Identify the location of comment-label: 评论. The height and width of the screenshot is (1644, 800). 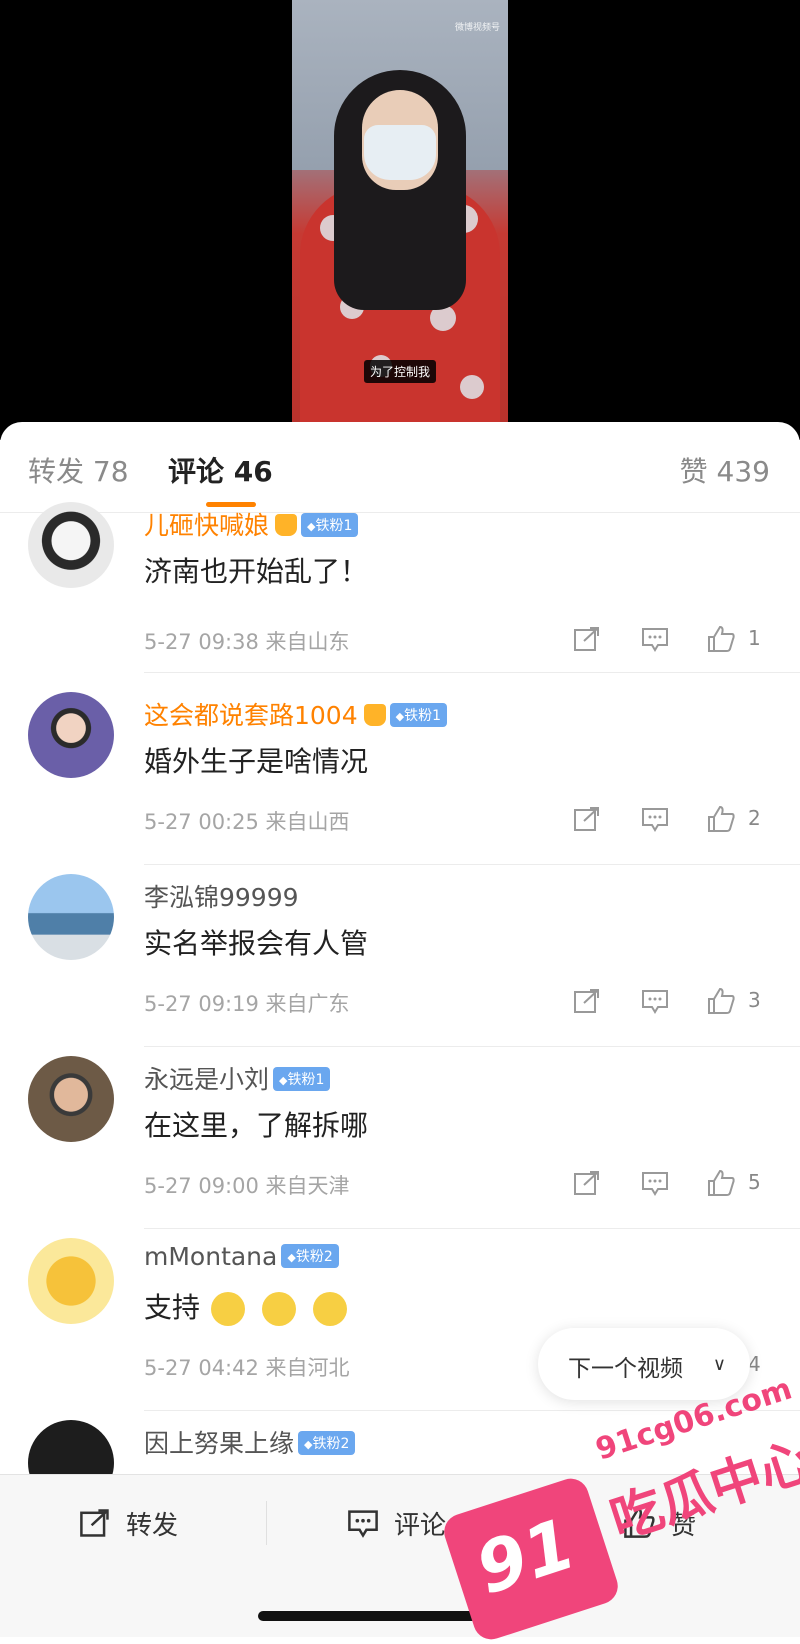
(420, 1525).